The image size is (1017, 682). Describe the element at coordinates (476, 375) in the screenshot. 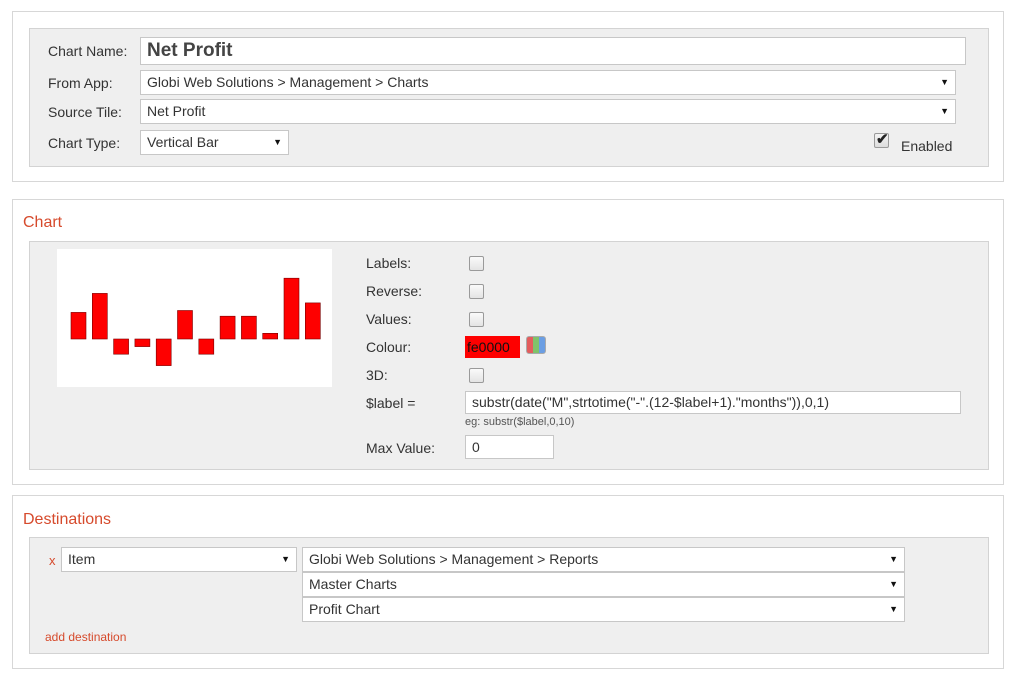

I see `threed-checkbox` at that location.